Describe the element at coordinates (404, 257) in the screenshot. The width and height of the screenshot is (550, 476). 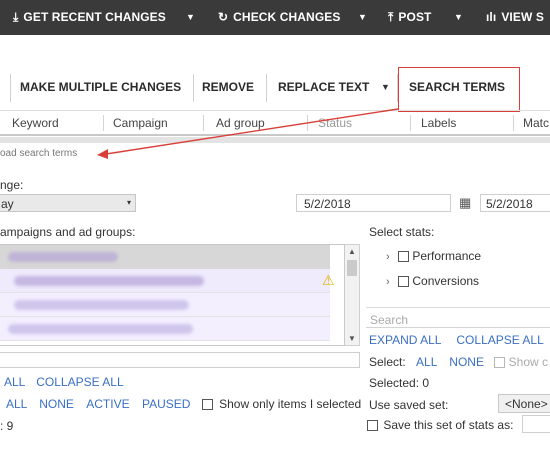
I see `performance-checkbox` at that location.